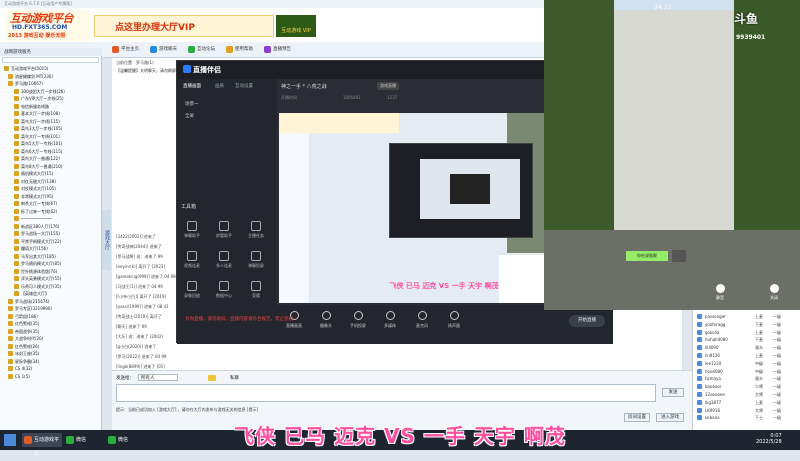 The width and height of the screenshot is (800, 461). Describe the element at coordinates (747, 332) in the screenshot. I see `user-row: gokolia 上麦 一级` at that location.